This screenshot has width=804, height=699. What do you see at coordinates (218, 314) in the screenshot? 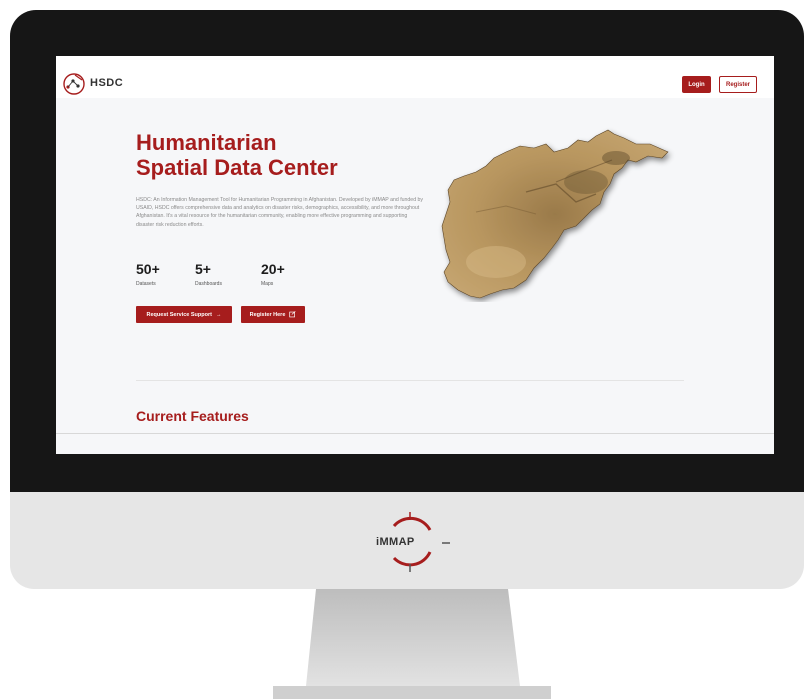
I see `arrow-right-icon: →` at bounding box center [218, 314].